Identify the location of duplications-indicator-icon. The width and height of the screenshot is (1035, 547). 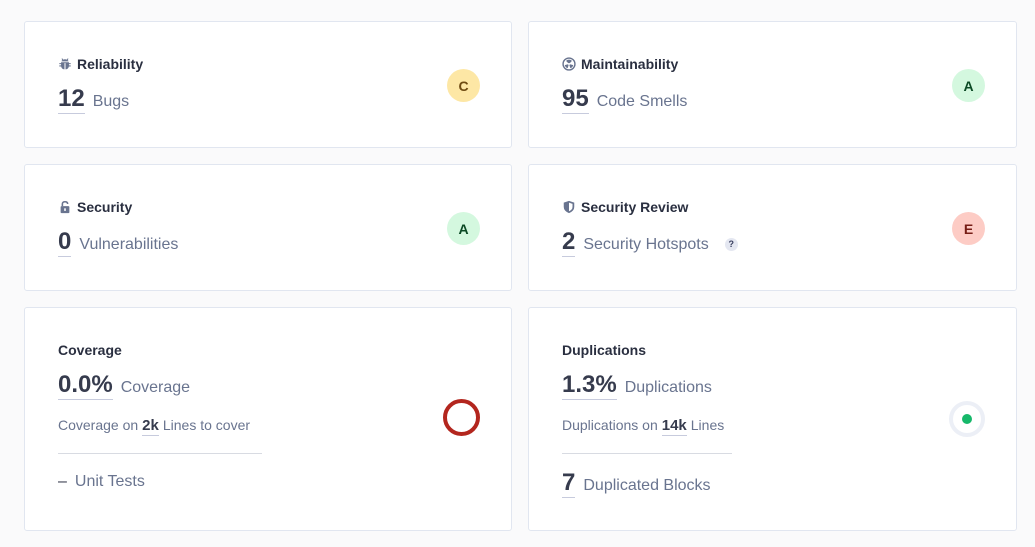
(967, 419).